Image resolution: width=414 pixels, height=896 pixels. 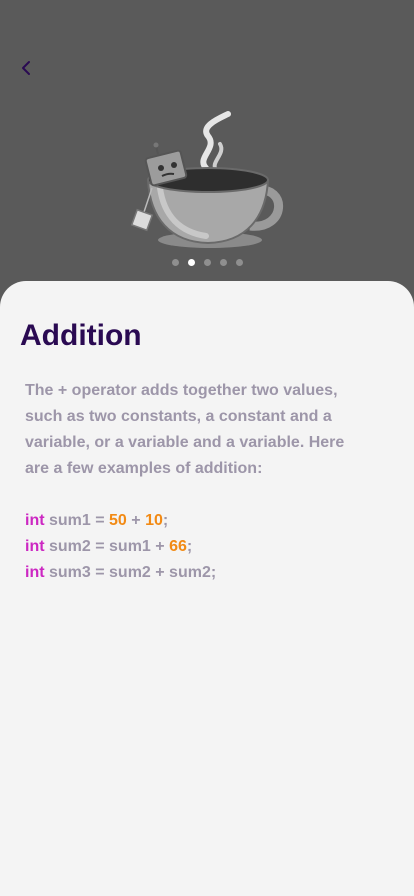 I want to click on code-line: int sum1 = 50 + 10;, so click(x=120, y=521).